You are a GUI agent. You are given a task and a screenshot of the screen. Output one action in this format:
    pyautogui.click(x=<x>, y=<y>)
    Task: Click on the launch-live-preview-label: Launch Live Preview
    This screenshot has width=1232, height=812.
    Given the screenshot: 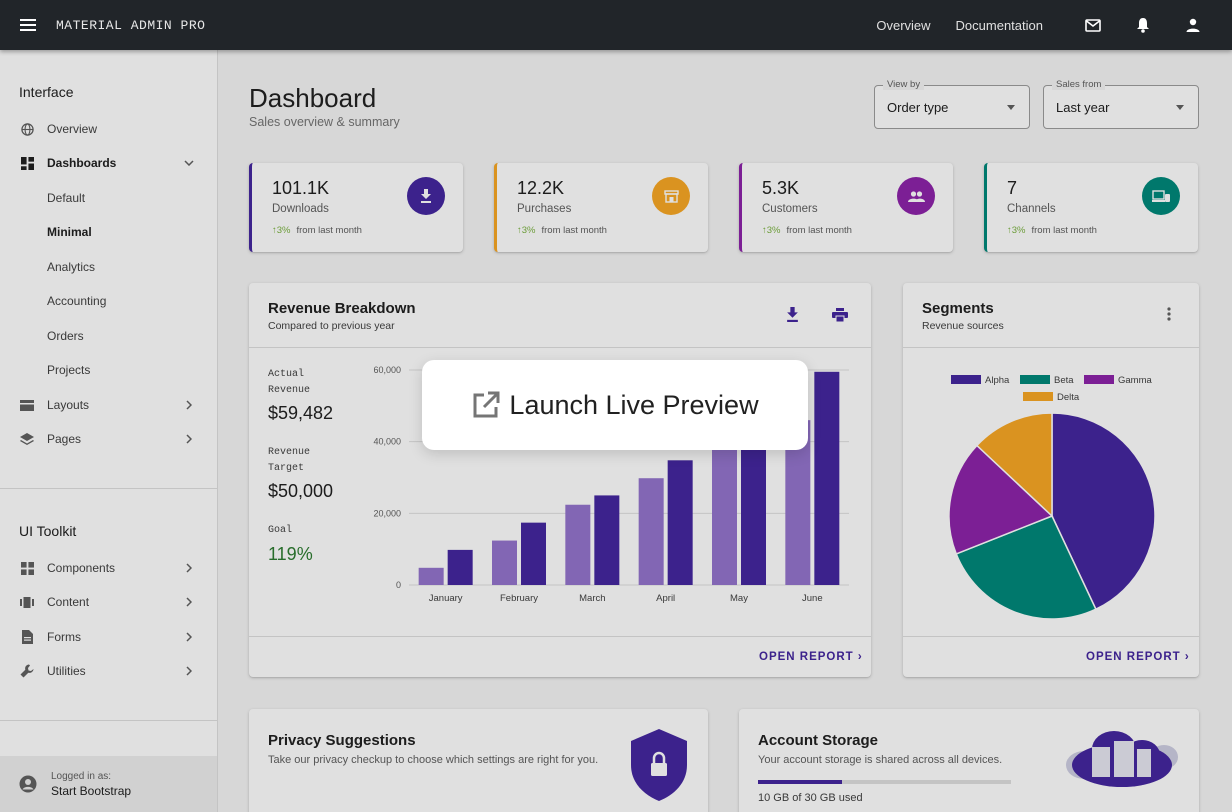 What is the action you would take?
    pyautogui.click(x=634, y=404)
    